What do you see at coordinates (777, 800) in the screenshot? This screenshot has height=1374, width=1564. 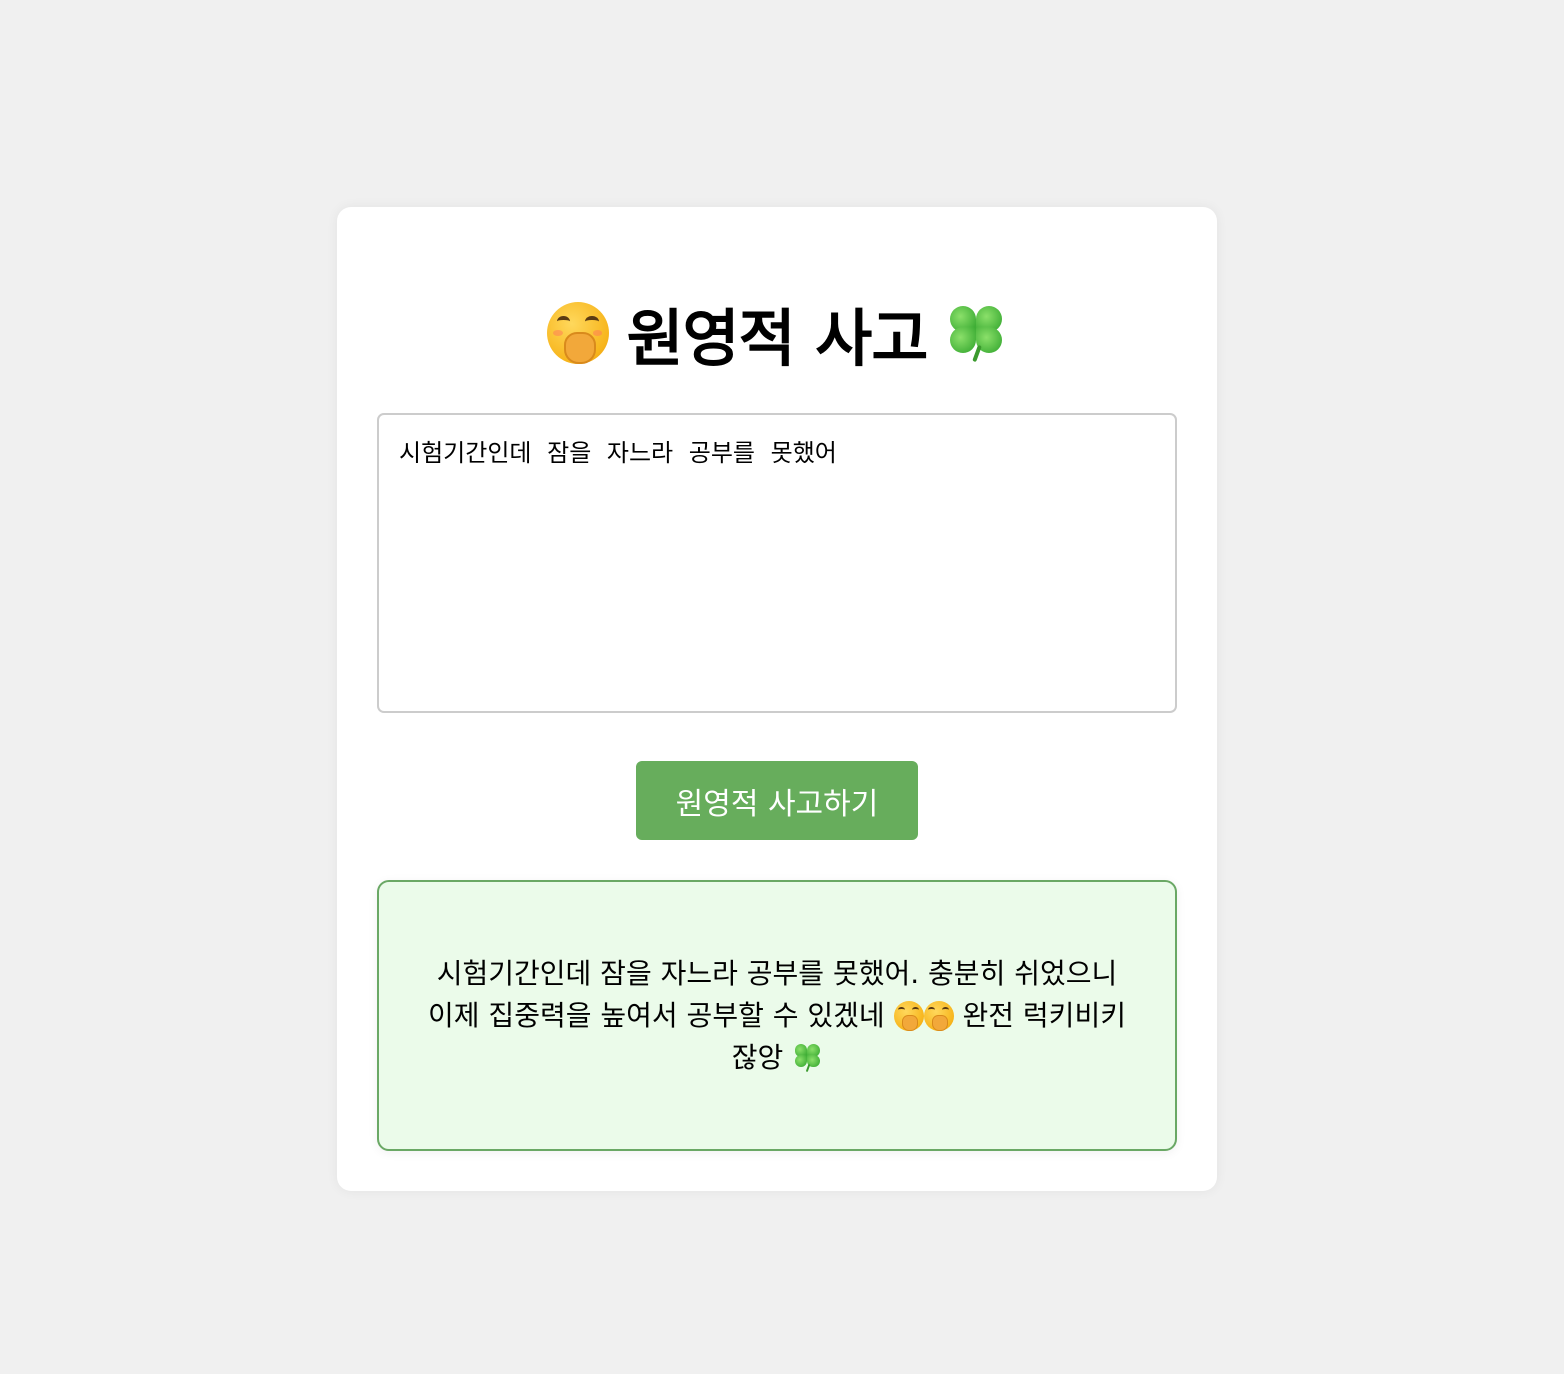 I see `transform-button: 원영적 사고하기` at bounding box center [777, 800].